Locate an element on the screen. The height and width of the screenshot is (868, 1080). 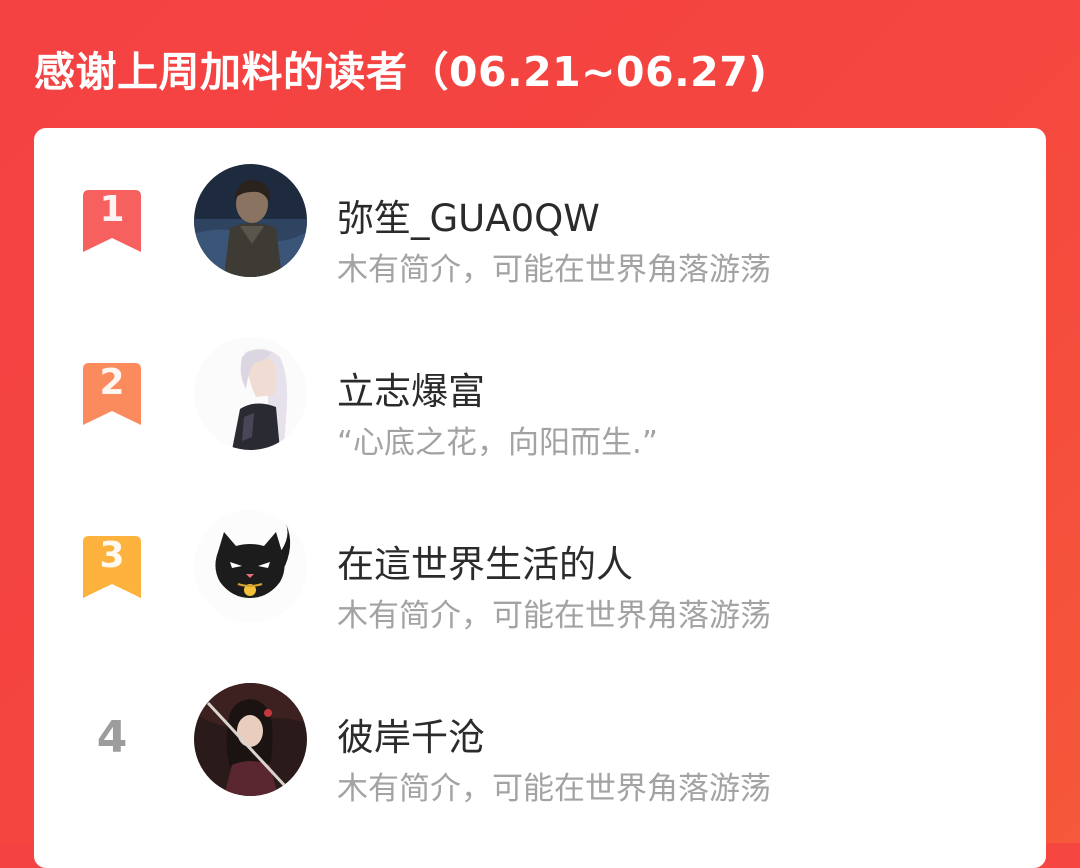
banner-title: 感谢上周加料的读者（06.21~06.27) is located at coordinates (401, 72).